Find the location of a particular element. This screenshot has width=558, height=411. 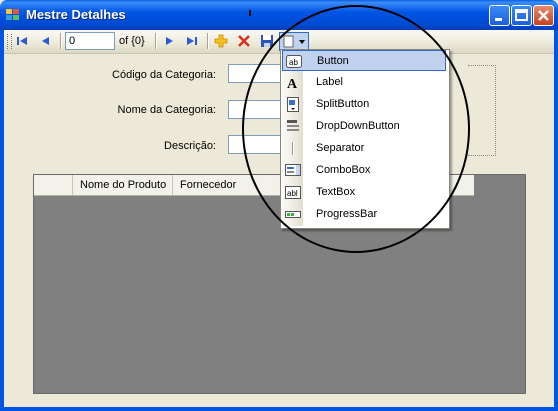

minimize-button is located at coordinates (499, 15).